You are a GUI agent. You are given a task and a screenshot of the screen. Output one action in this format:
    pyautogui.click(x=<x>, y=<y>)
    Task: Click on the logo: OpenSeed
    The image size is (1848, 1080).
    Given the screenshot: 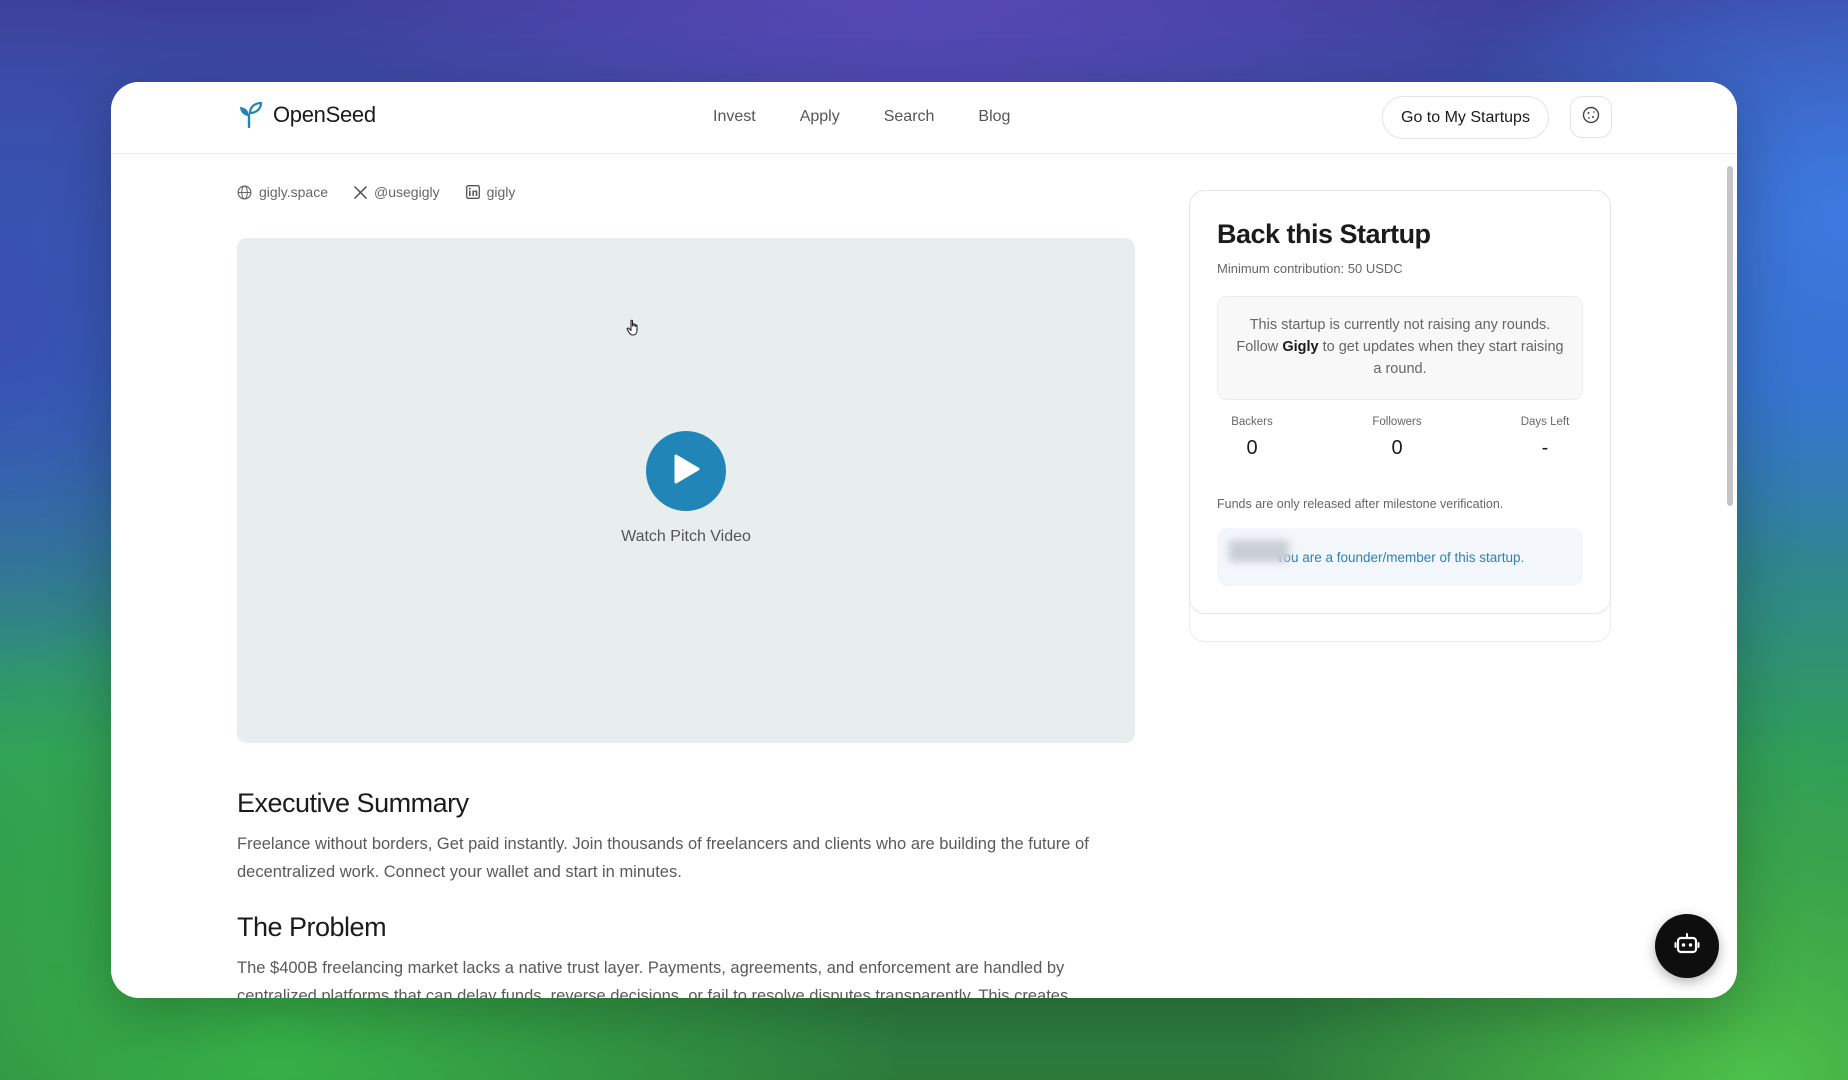 What is the action you would take?
    pyautogui.click(x=307, y=115)
    